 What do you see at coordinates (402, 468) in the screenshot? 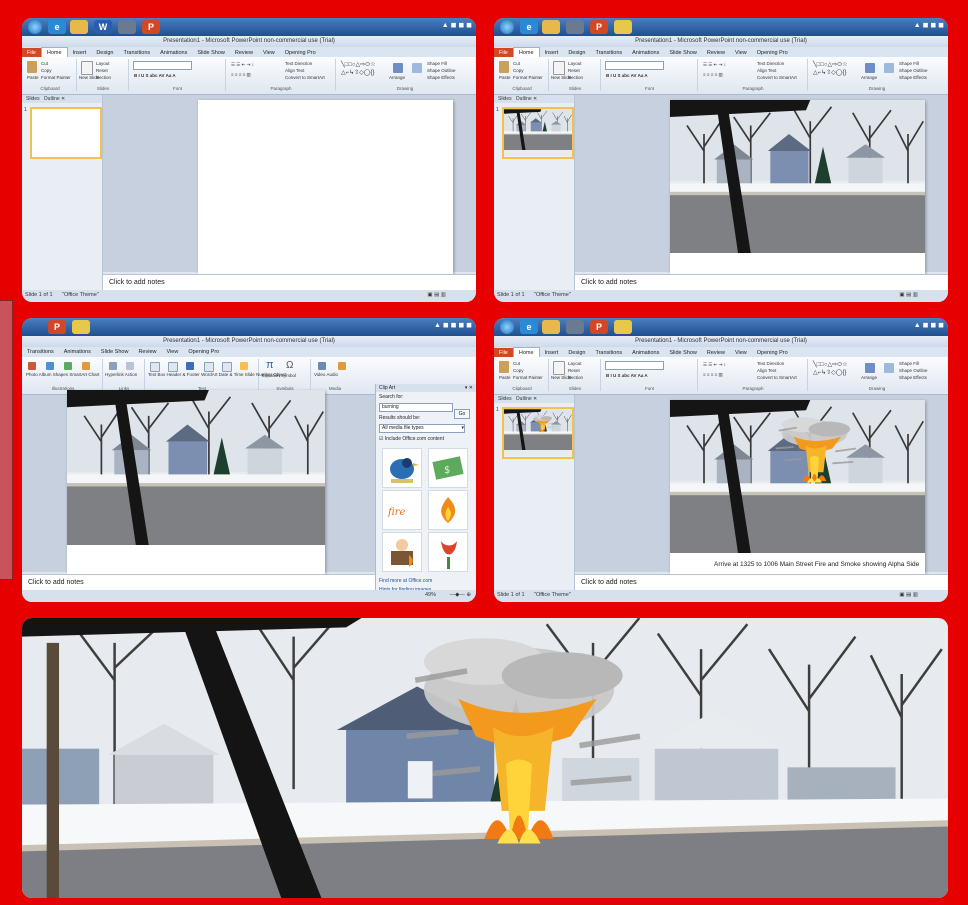
I see `clip-item-bird` at bounding box center [402, 468].